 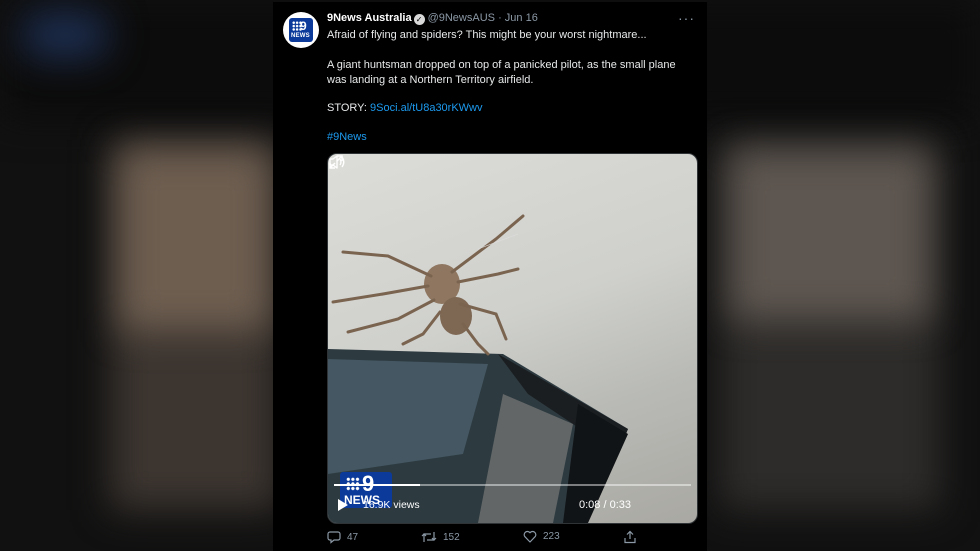 I want to click on share-button, so click(x=630, y=537).